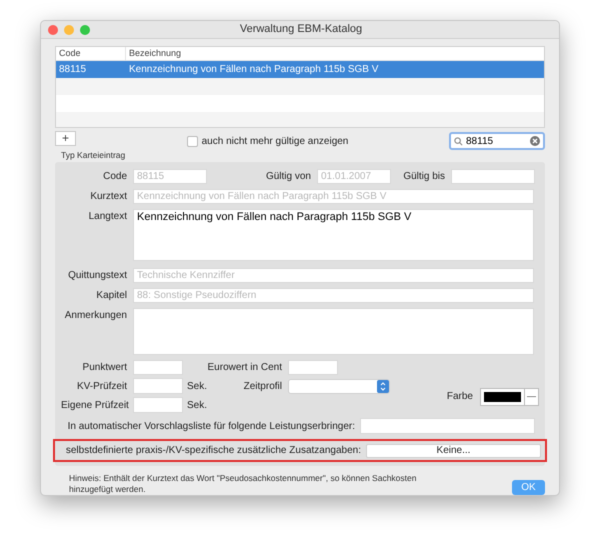 The width and height of the screenshot is (600, 553). Describe the element at coordinates (97, 276) in the screenshot. I see `field-label: Quittungstext` at that location.